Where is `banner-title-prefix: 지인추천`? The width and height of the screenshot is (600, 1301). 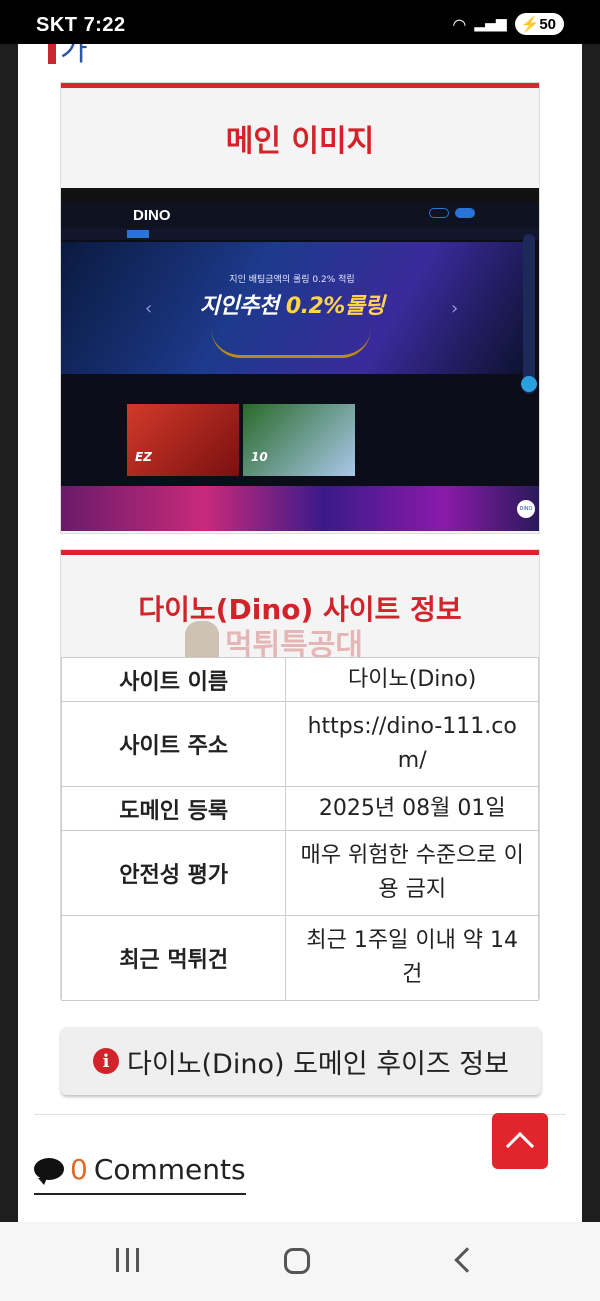
banner-title-prefix: 지인추천 is located at coordinates (239, 306).